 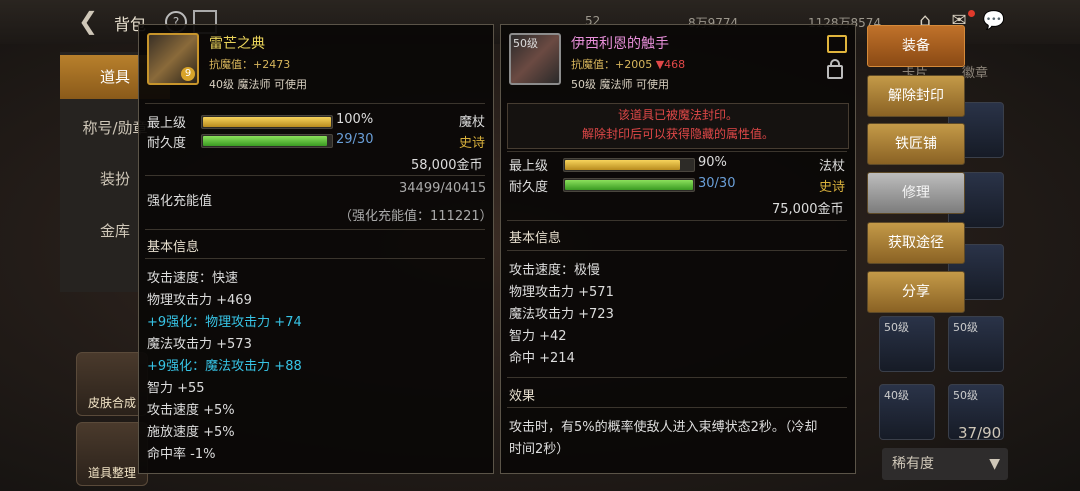 What do you see at coordinates (542, 358) in the screenshot?
I see `stat-line: 命中 +214` at bounding box center [542, 358].